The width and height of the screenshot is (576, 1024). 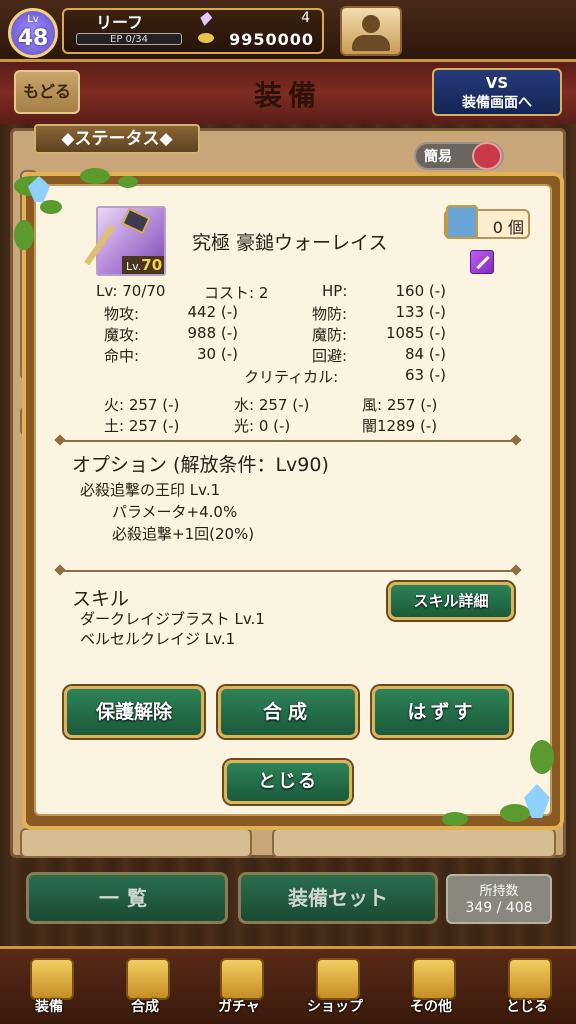 What do you see at coordinates (438, 157) in the screenshot?
I see `simple-view-label: 簡易` at bounding box center [438, 157].